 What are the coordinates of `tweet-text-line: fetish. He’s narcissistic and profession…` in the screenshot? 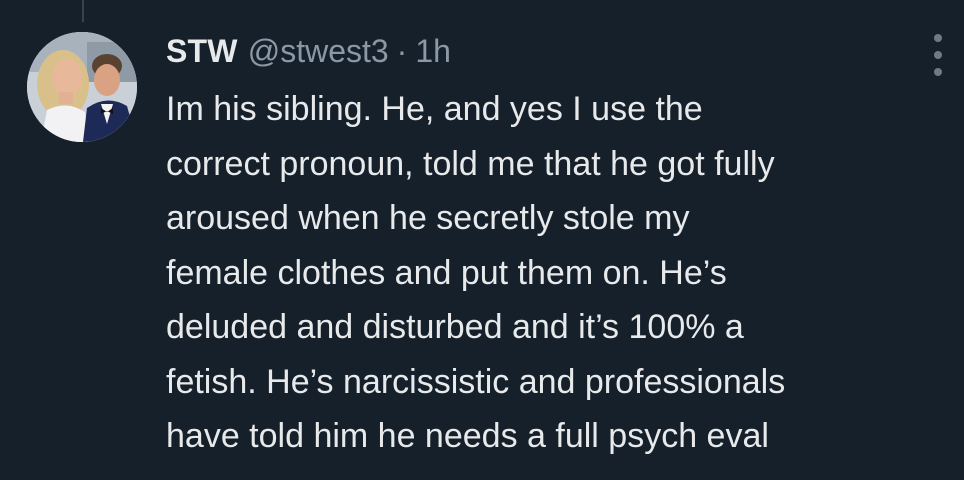 It's located at (476, 381).